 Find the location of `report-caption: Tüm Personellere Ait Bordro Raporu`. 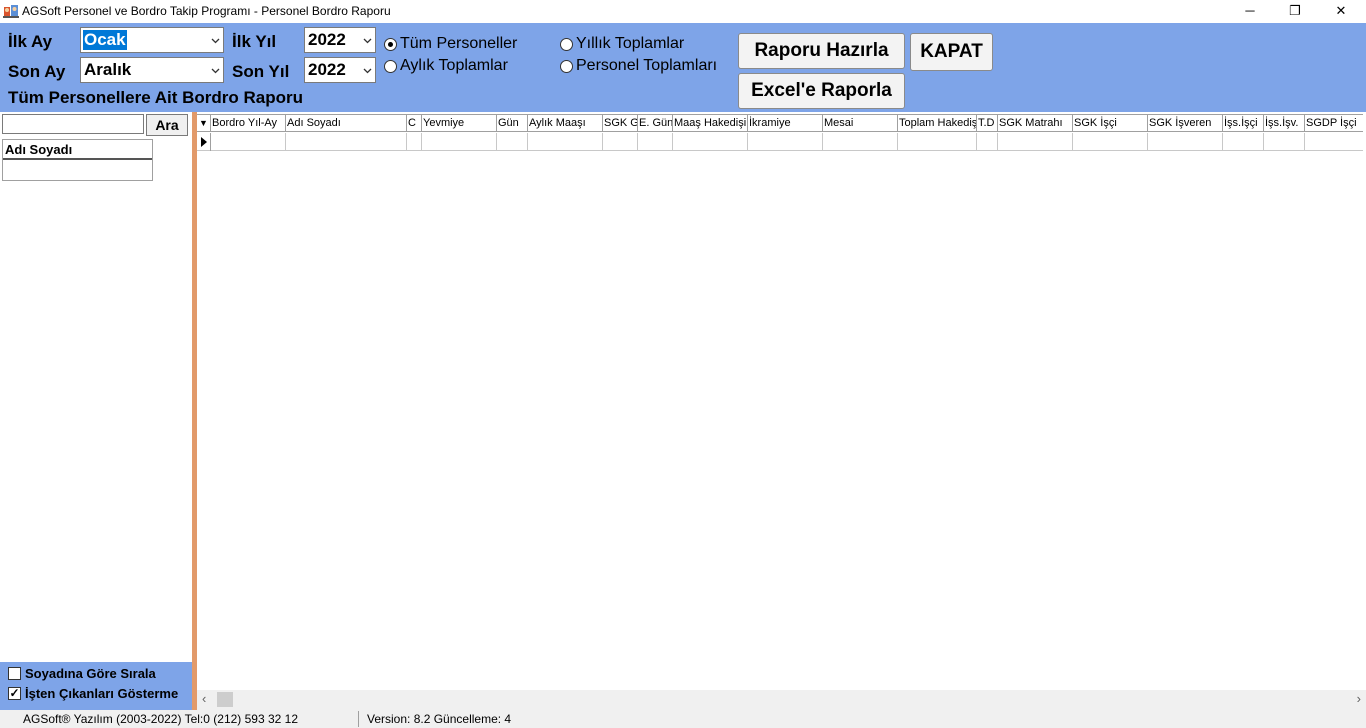

report-caption: Tüm Personellere Ait Bordro Raporu is located at coordinates (156, 97).